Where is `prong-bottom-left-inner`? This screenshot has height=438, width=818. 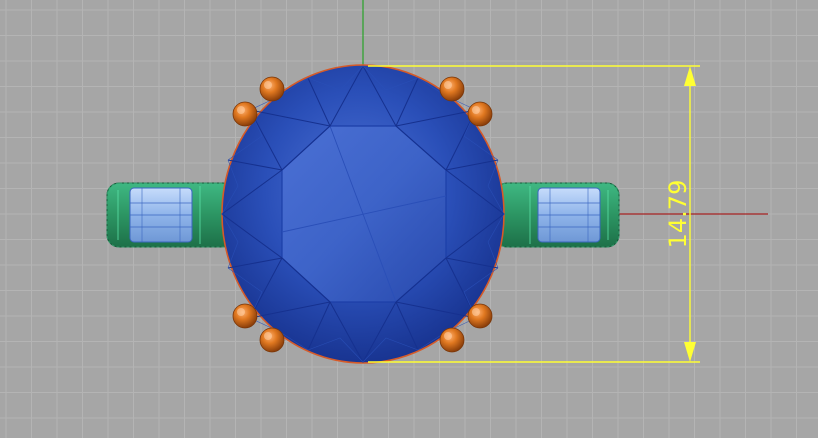 prong-bottom-left-inner is located at coordinates (272, 340).